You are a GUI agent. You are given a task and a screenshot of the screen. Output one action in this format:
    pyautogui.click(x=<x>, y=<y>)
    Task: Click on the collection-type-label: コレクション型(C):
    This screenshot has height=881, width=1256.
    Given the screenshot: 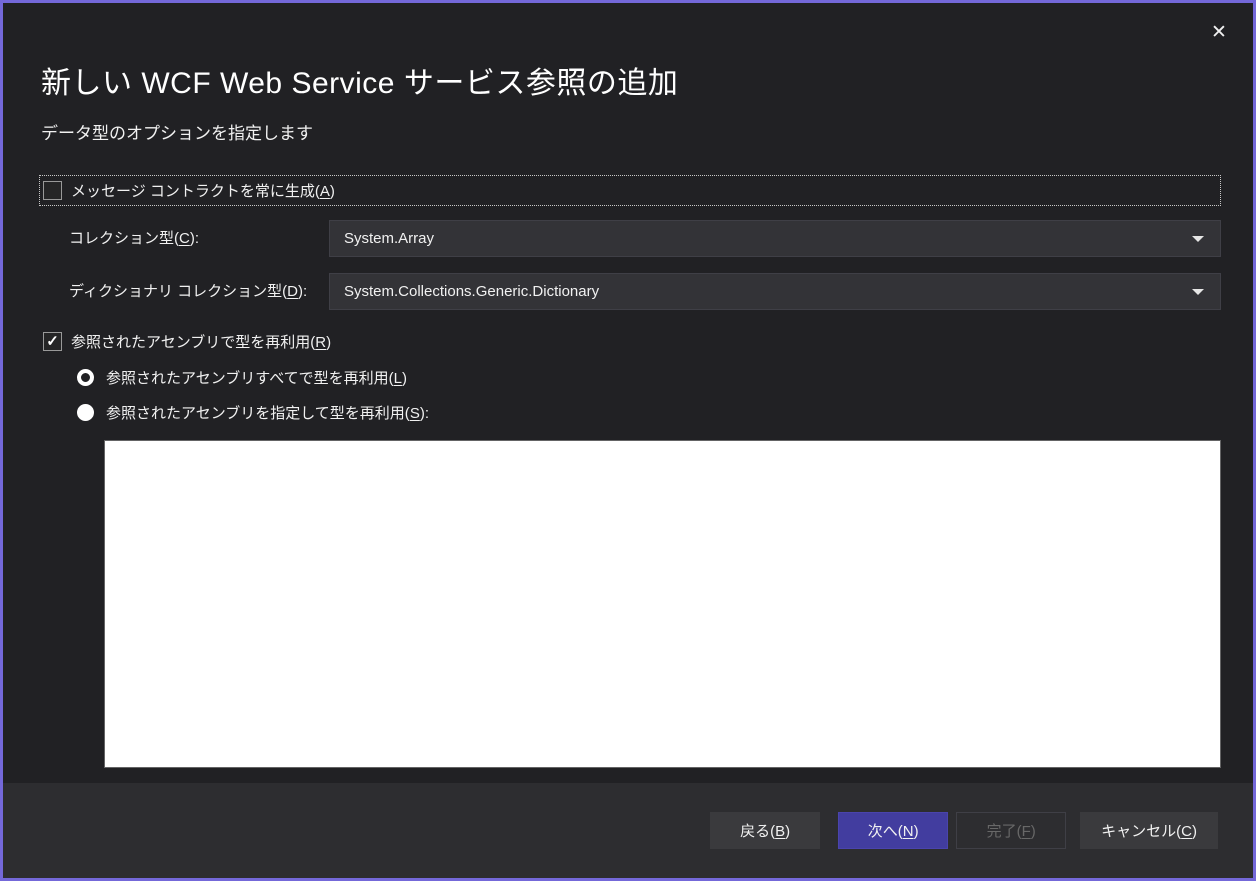 What is the action you would take?
    pyautogui.click(x=134, y=238)
    